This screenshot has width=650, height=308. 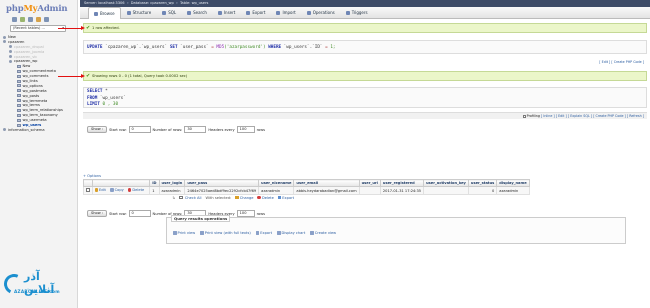 I want to click on create-view-link: Create view, so click(x=323, y=233).